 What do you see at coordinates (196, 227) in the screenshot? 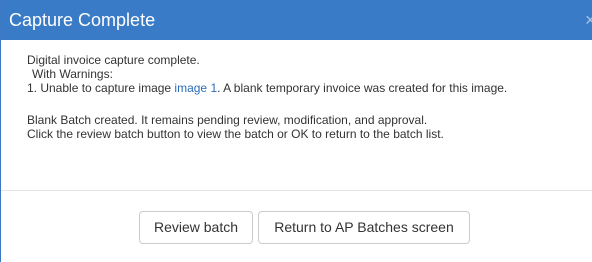
I see `review-batch-button: Review batch` at bounding box center [196, 227].